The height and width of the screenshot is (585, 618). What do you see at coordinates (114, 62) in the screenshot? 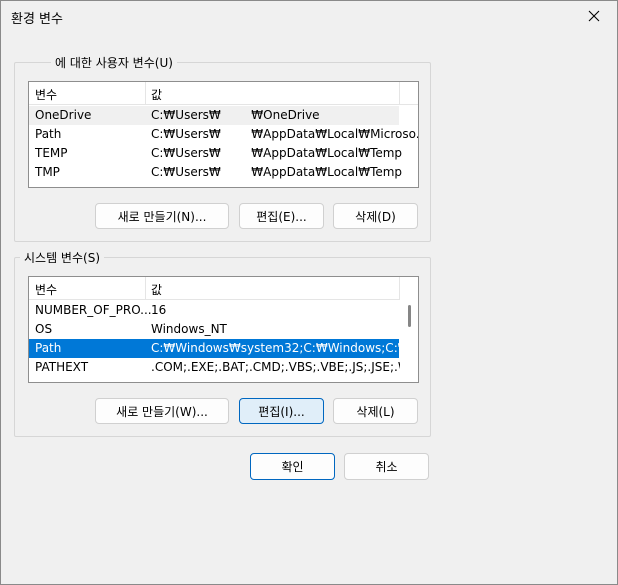
I see `user-variables-label: 에 대한 사용자 변수(U)` at bounding box center [114, 62].